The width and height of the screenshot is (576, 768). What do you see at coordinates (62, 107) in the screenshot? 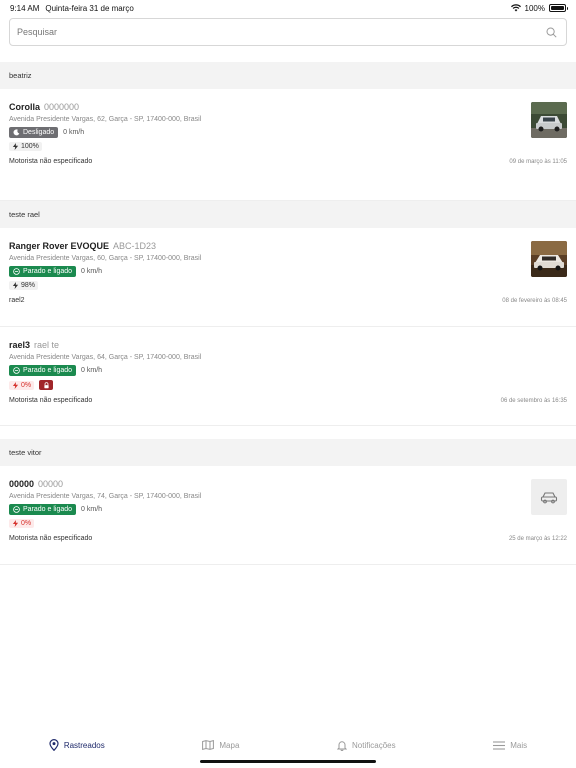
I see `vehicle-plate: 0000000` at bounding box center [62, 107].